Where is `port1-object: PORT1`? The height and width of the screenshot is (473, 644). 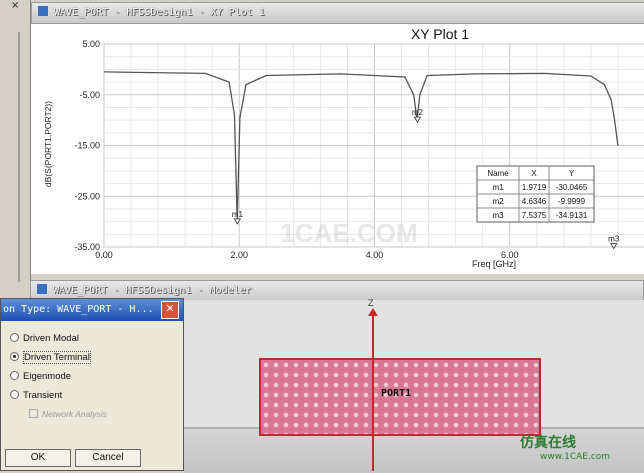 port1-object: PORT1 is located at coordinates (400, 397).